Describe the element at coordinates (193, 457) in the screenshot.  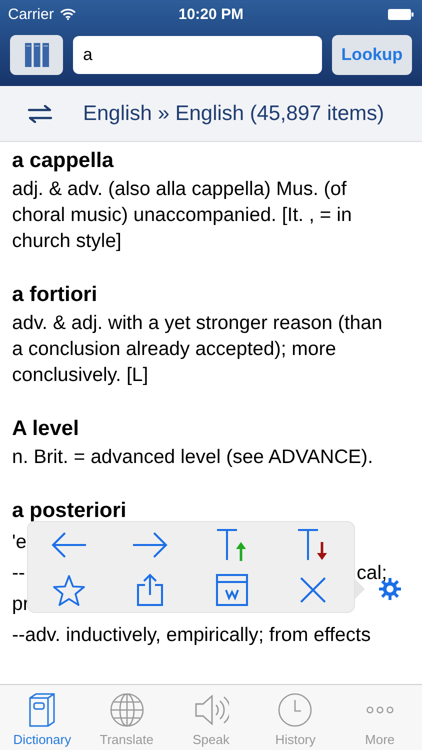
I see `definition-text: n. Brit. = advanced level (see ADVANCE).` at that location.